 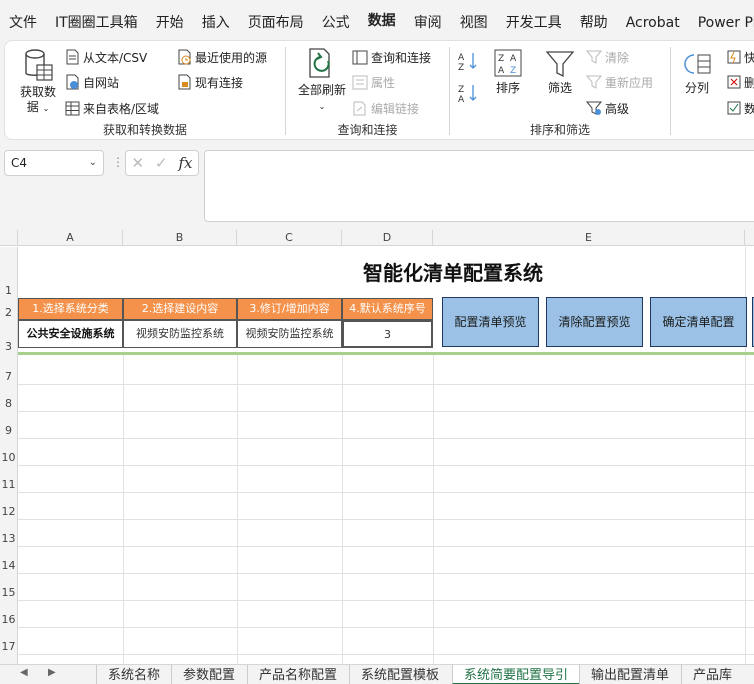 What do you see at coordinates (594, 322) in the screenshot?
I see `clear-preview-button: 清除配置预览` at bounding box center [594, 322].